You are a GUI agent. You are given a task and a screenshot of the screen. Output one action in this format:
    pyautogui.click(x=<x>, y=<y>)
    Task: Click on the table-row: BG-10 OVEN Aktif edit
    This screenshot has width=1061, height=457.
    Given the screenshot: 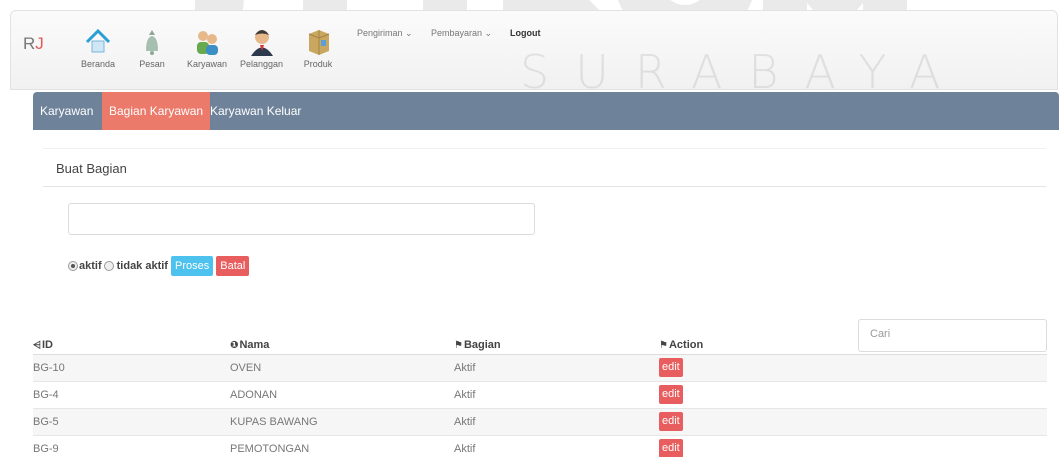 What is the action you would take?
    pyautogui.click(x=540, y=368)
    